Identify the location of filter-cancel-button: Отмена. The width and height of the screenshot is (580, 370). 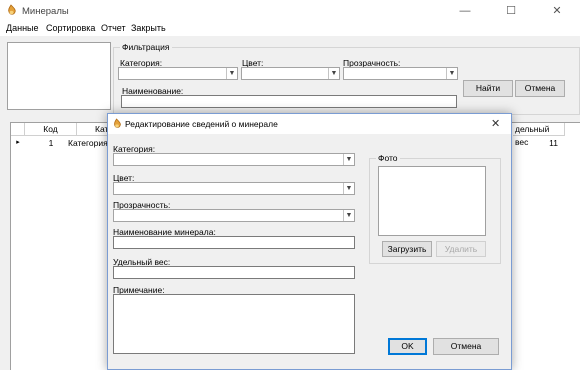
(540, 88).